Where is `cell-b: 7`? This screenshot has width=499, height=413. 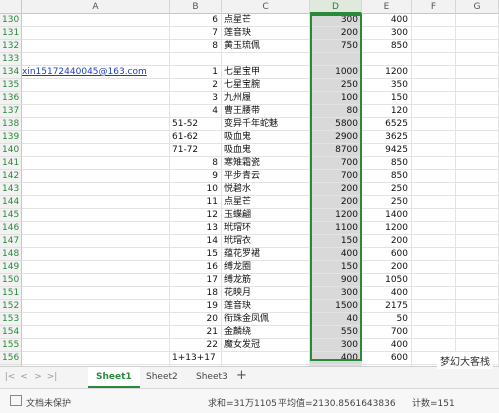 cell-b: 7 is located at coordinates (196, 33).